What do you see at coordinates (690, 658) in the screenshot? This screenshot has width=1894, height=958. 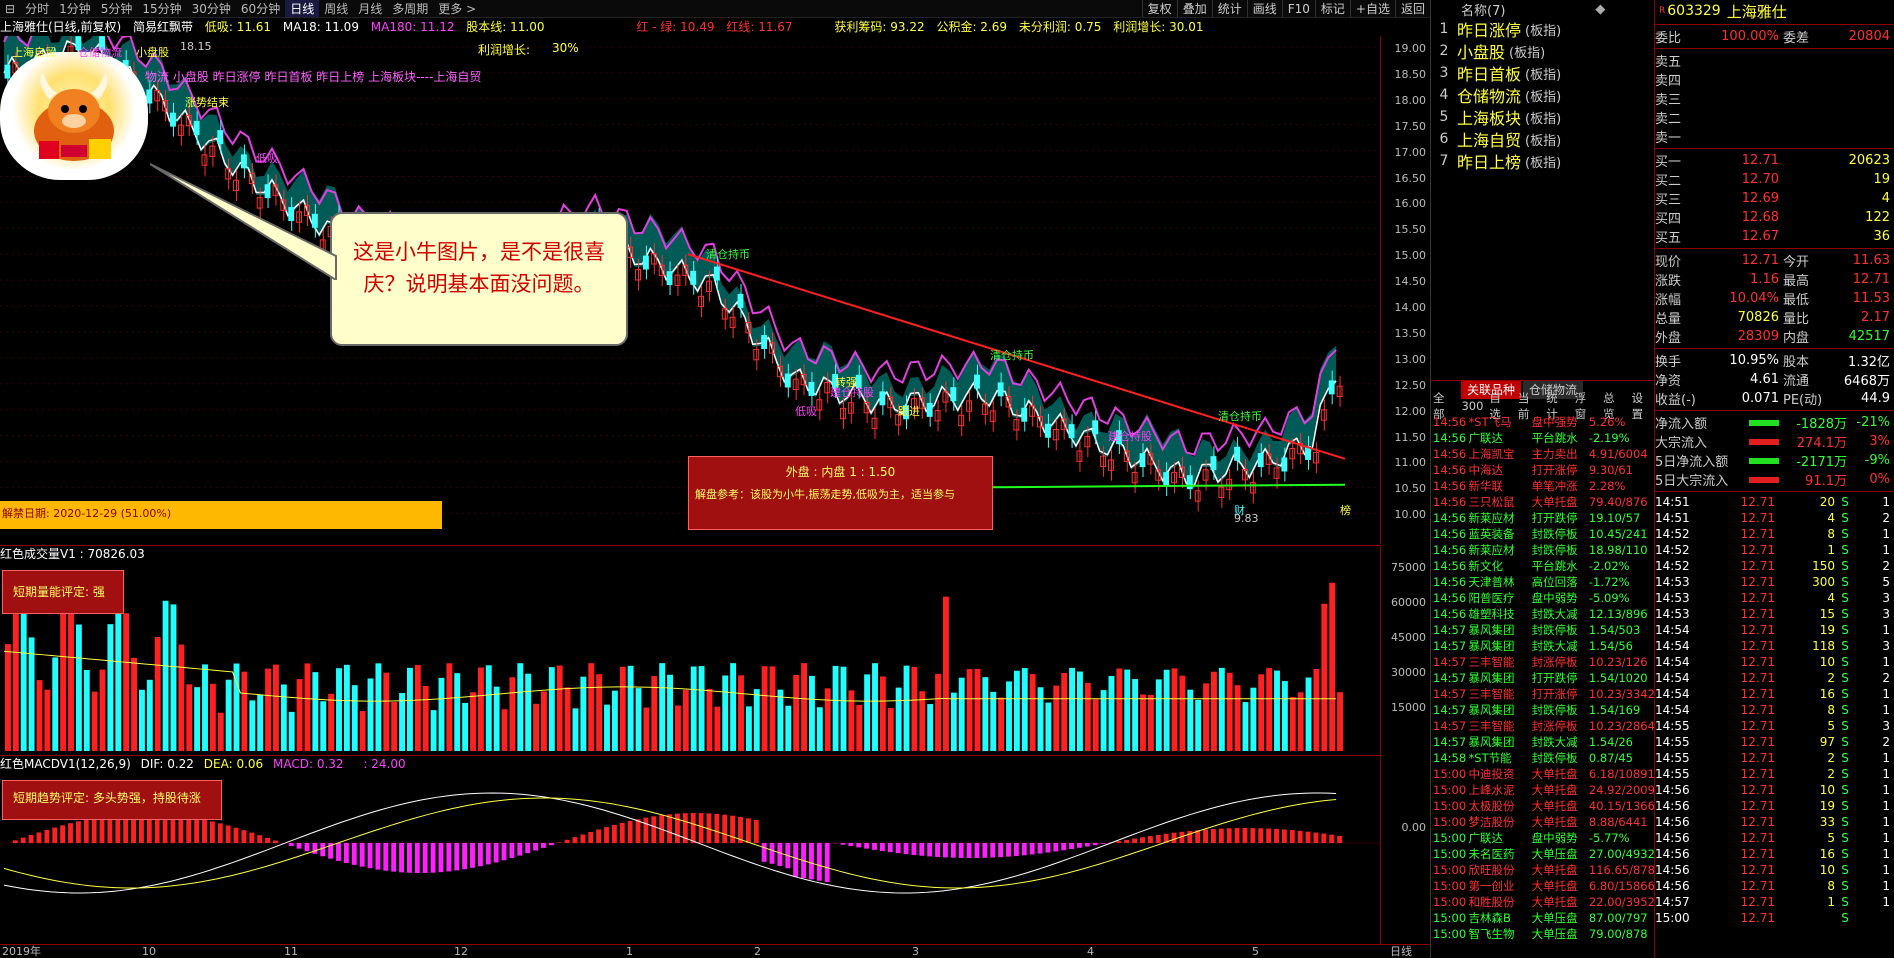 I see `volume-chart` at bounding box center [690, 658].